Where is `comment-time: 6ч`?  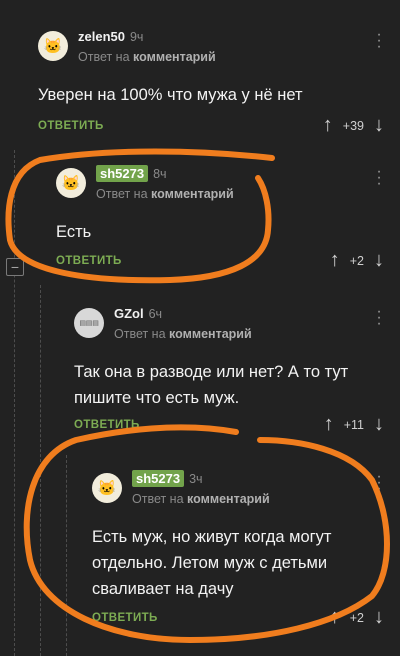
comment-time: 6ч is located at coordinates (155, 314).